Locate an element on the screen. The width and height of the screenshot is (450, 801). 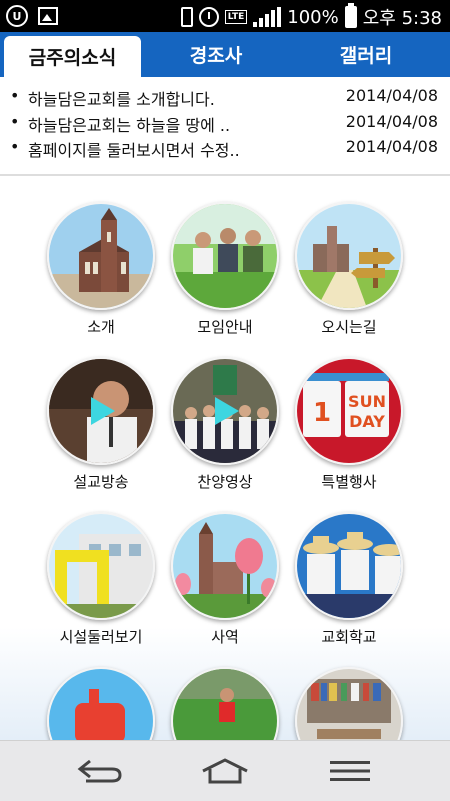
calendar-word-sun: SUN is located at coordinates (367, 401).